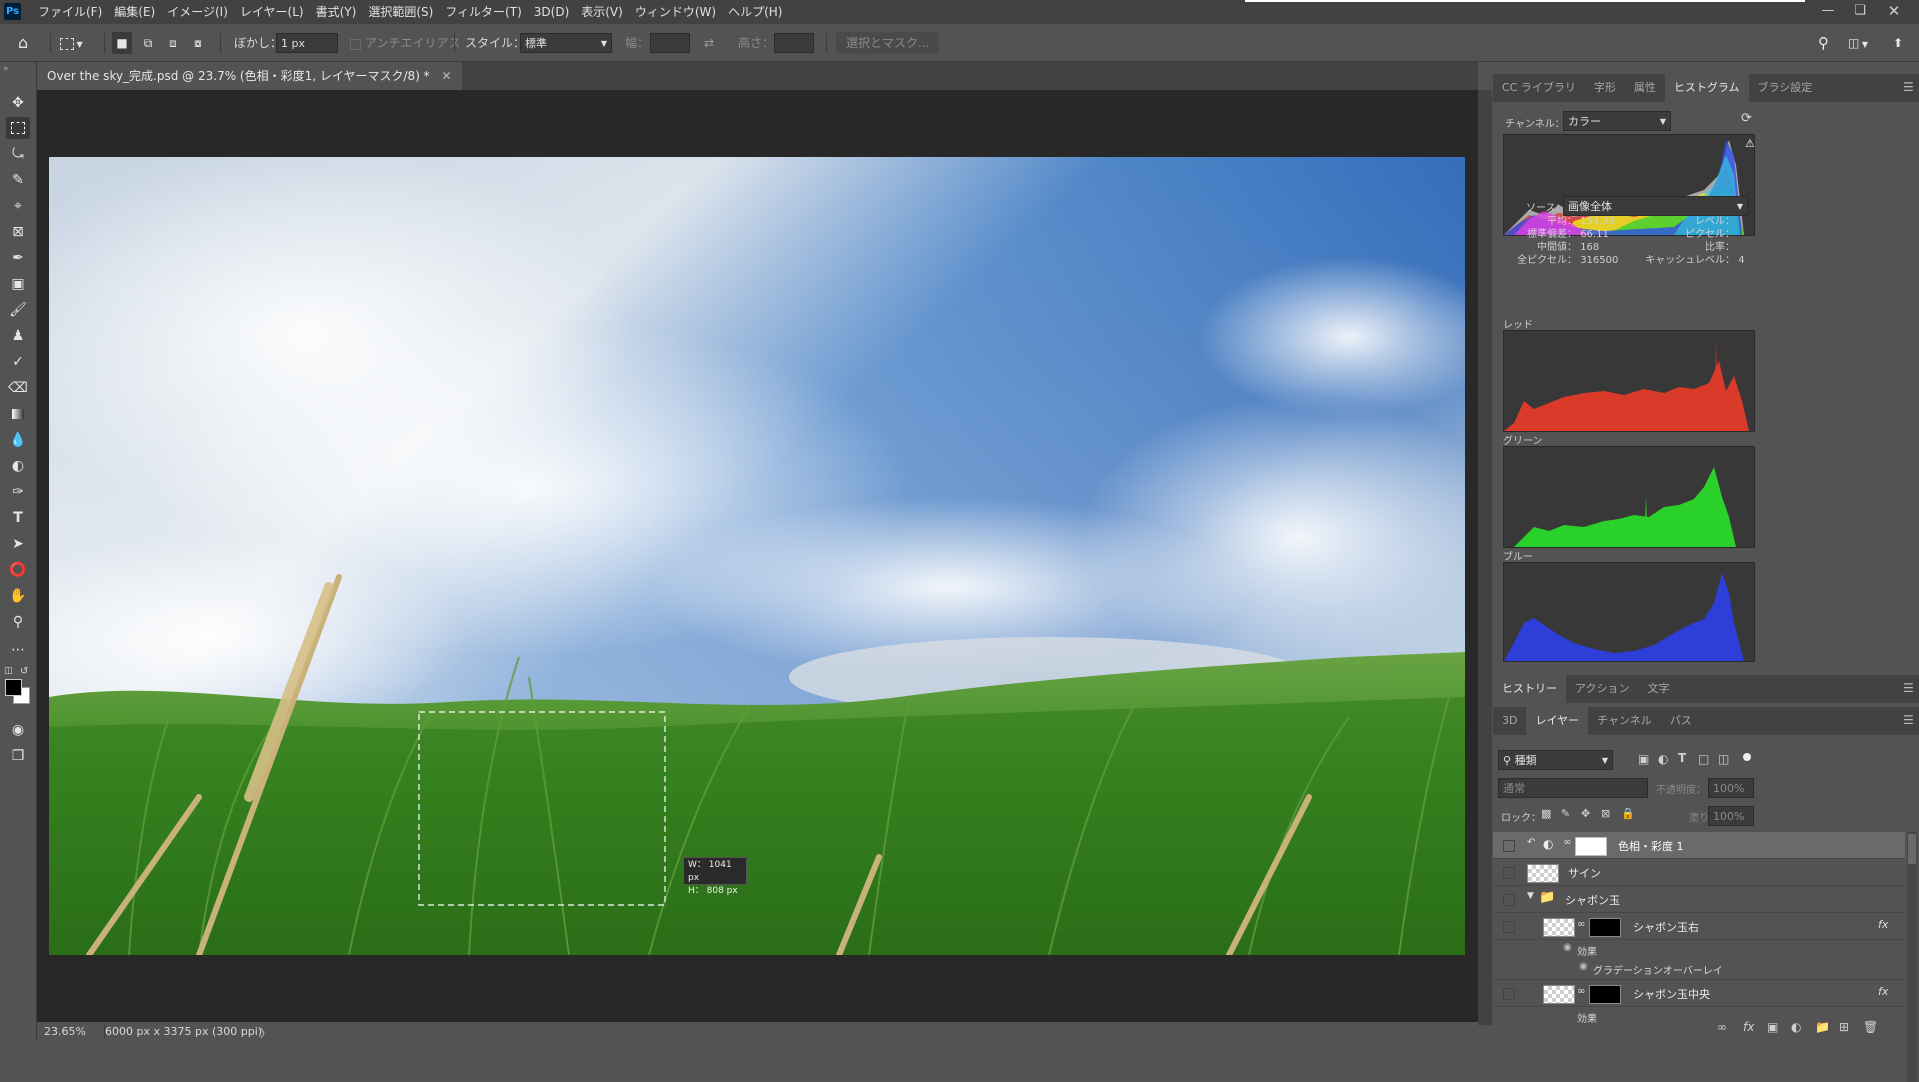  Describe the element at coordinates (76, 43) in the screenshot. I see `marquee-preset-icon: ▼` at that location.